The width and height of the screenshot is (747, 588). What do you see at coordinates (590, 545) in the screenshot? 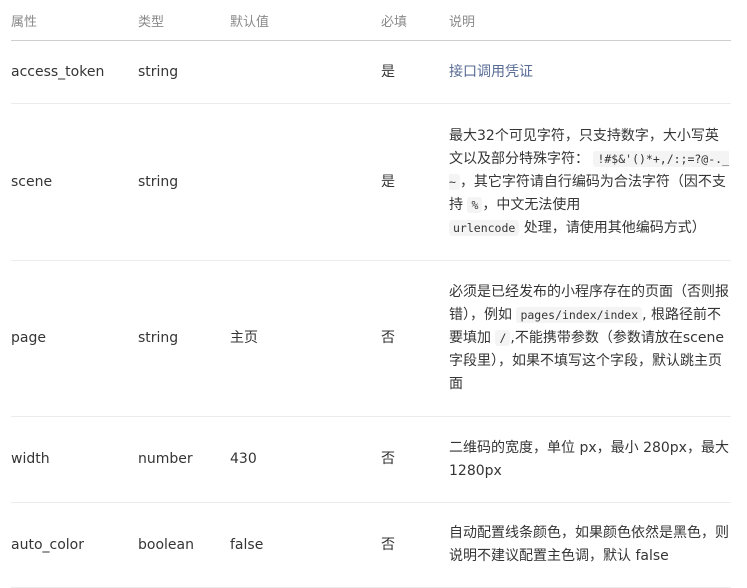
I see `cell-desc: 自动配置线条颜色，如果颜色依然是黑色，则说明不建议配置主色调，默认 false` at bounding box center [590, 545].